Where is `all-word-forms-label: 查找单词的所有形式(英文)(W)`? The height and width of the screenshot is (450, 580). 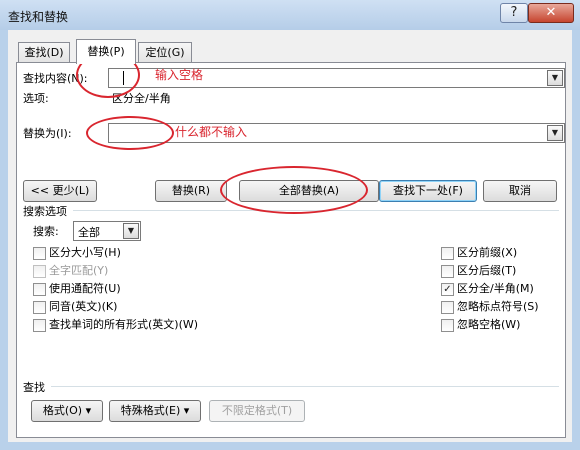 all-word-forms-label: 查找单词的所有形式(英文)(W) is located at coordinates (124, 324).